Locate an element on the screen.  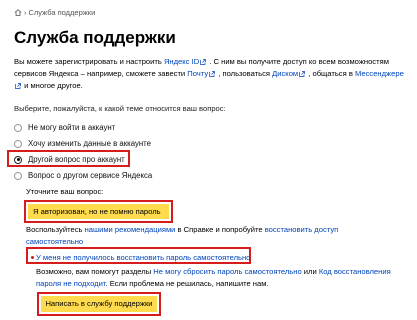
topic-option-change-data: Хочу изменить данные в аккаунте is located at coordinates (82, 143).